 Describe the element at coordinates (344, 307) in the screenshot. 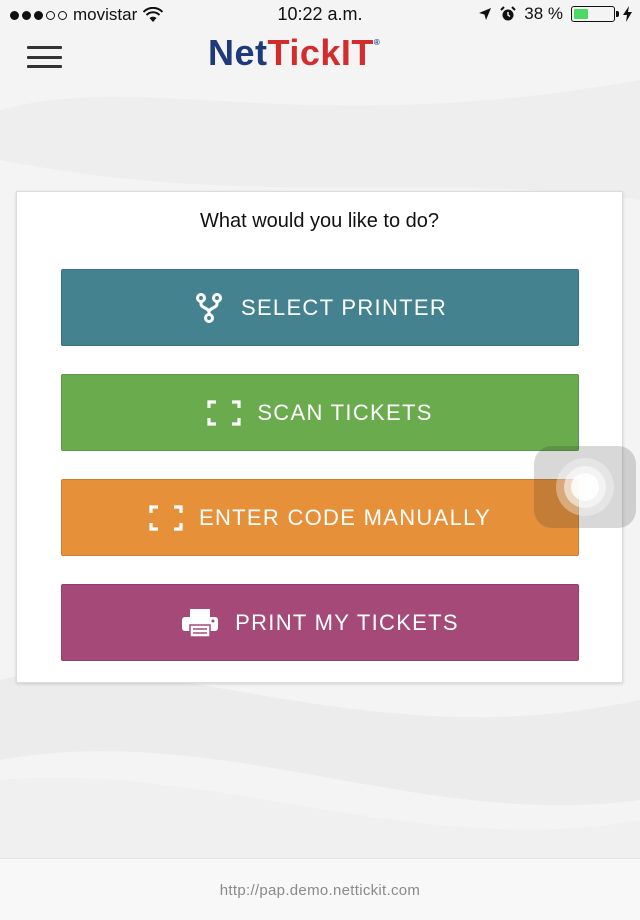

I see `select-printer-label: SELECT PRINTER` at that location.